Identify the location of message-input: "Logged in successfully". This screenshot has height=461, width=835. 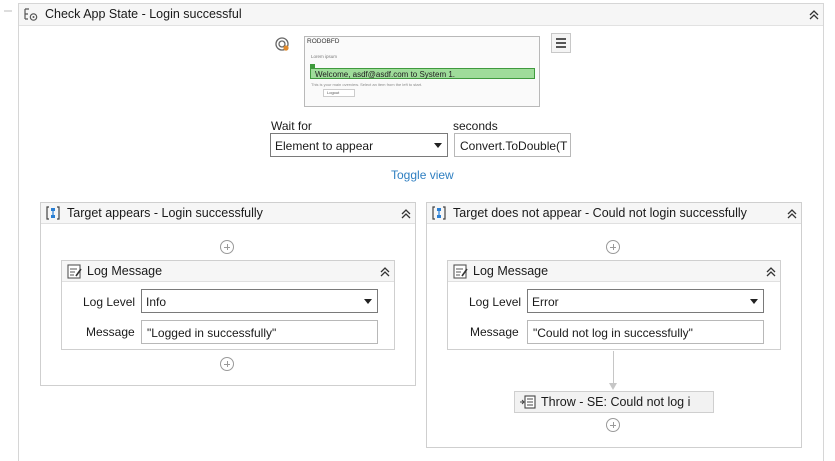
(259, 332).